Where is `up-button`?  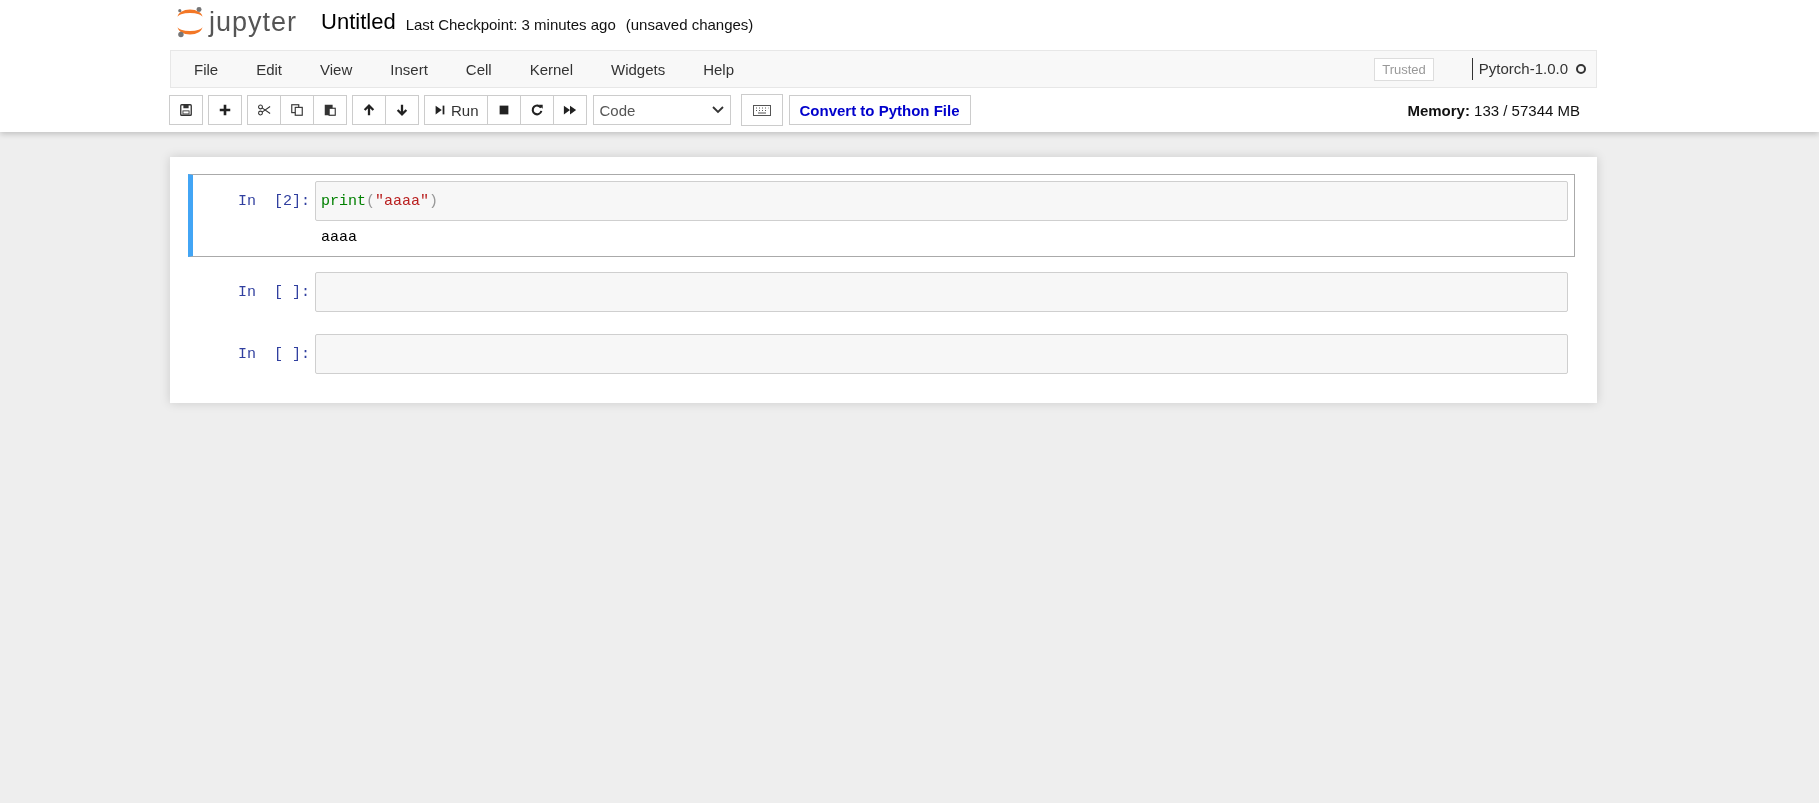 up-button is located at coordinates (369, 110).